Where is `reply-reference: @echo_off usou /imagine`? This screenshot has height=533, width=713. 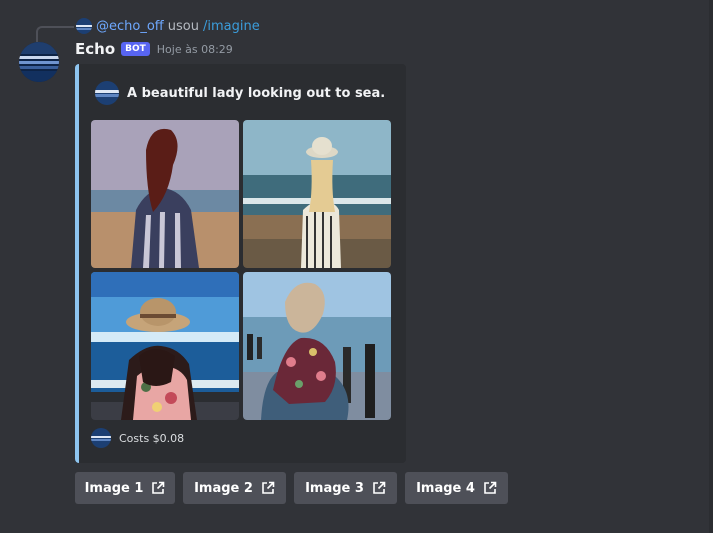
reply-reference: @echo_off usou /imagine is located at coordinates (168, 26).